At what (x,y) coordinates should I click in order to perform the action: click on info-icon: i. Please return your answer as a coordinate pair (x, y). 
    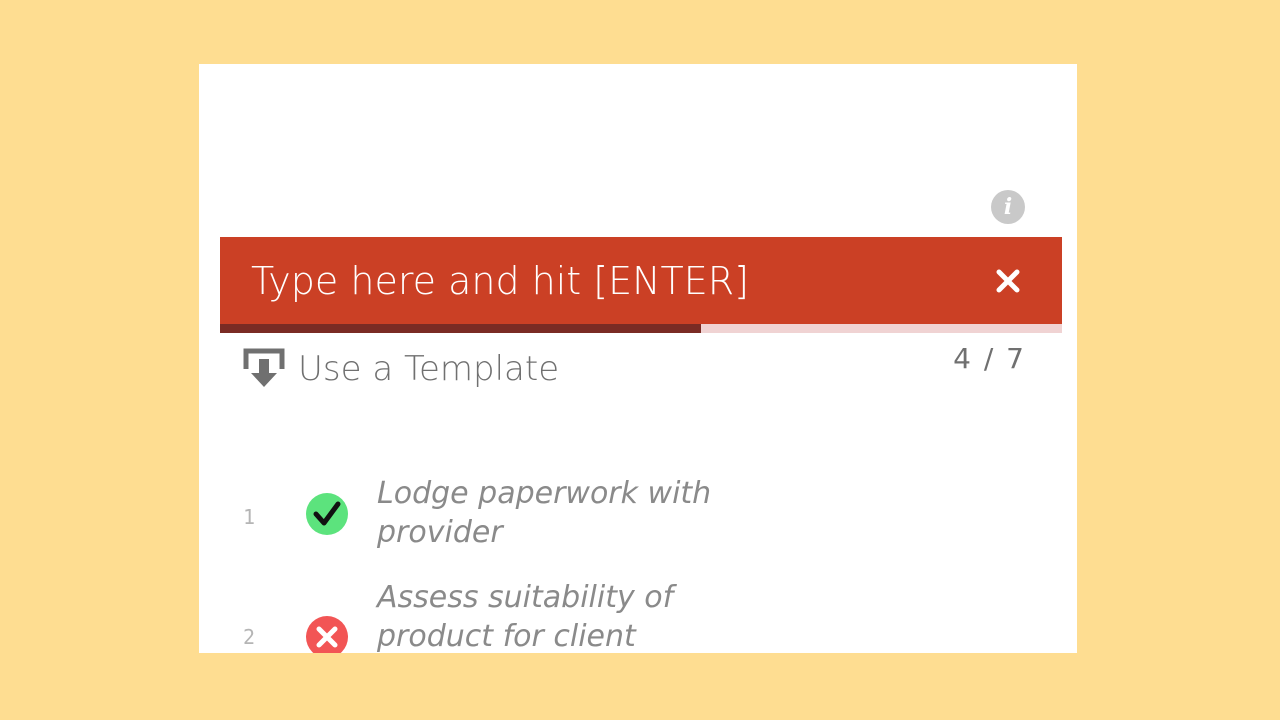
    Looking at the image, I should click on (1008, 207).